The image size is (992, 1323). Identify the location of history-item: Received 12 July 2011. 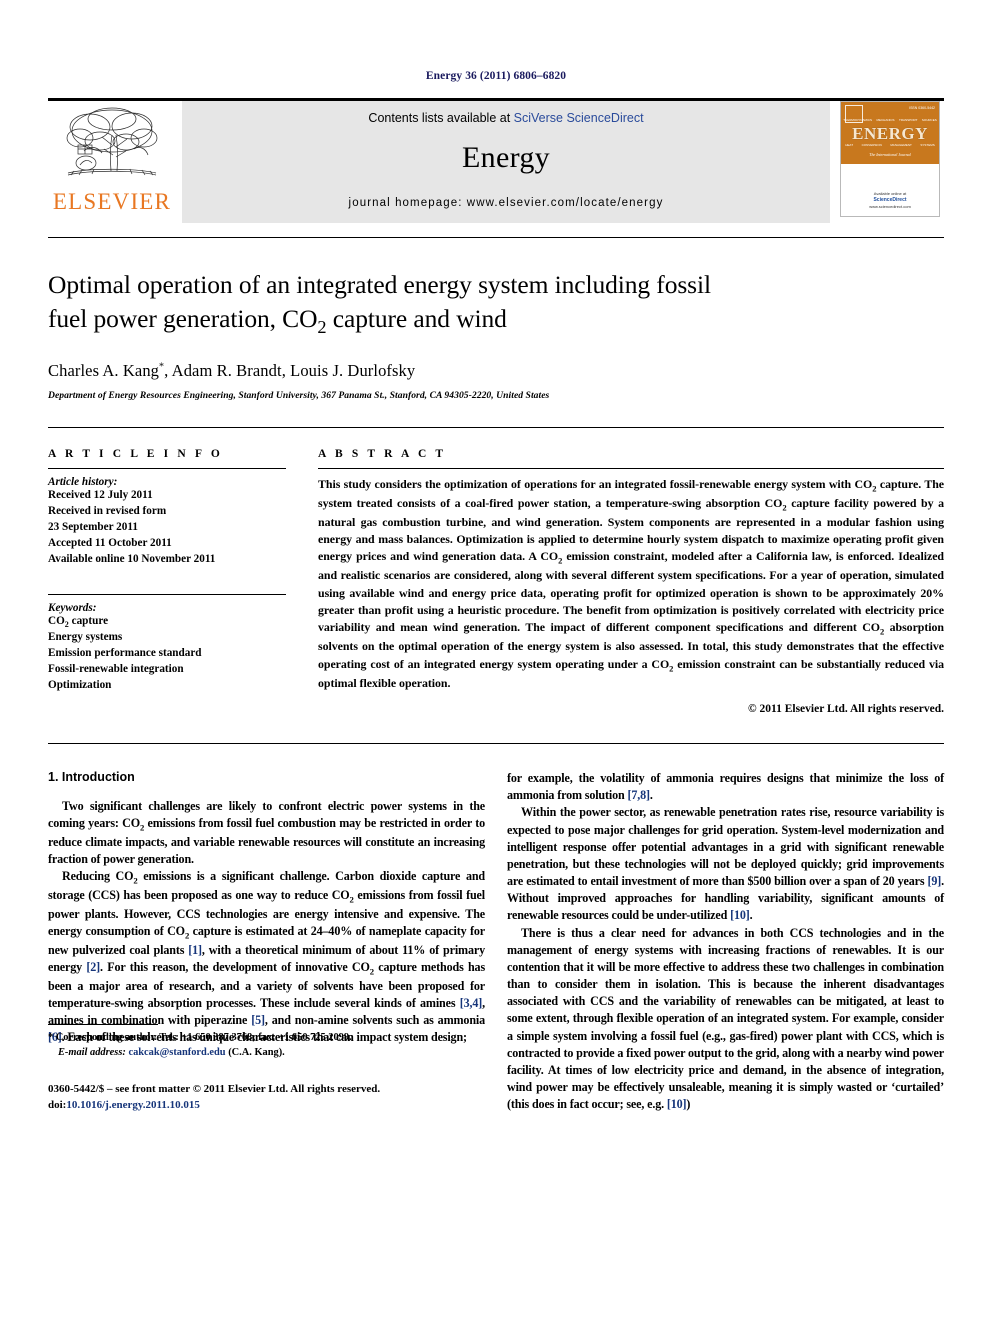
(100, 494).